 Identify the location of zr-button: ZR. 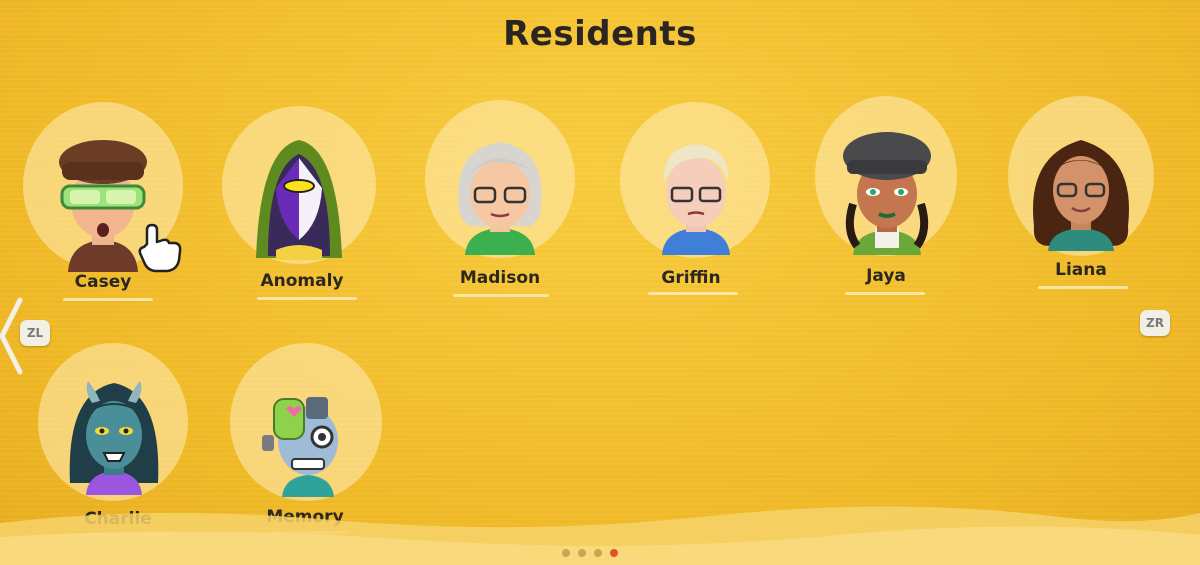
(1155, 323).